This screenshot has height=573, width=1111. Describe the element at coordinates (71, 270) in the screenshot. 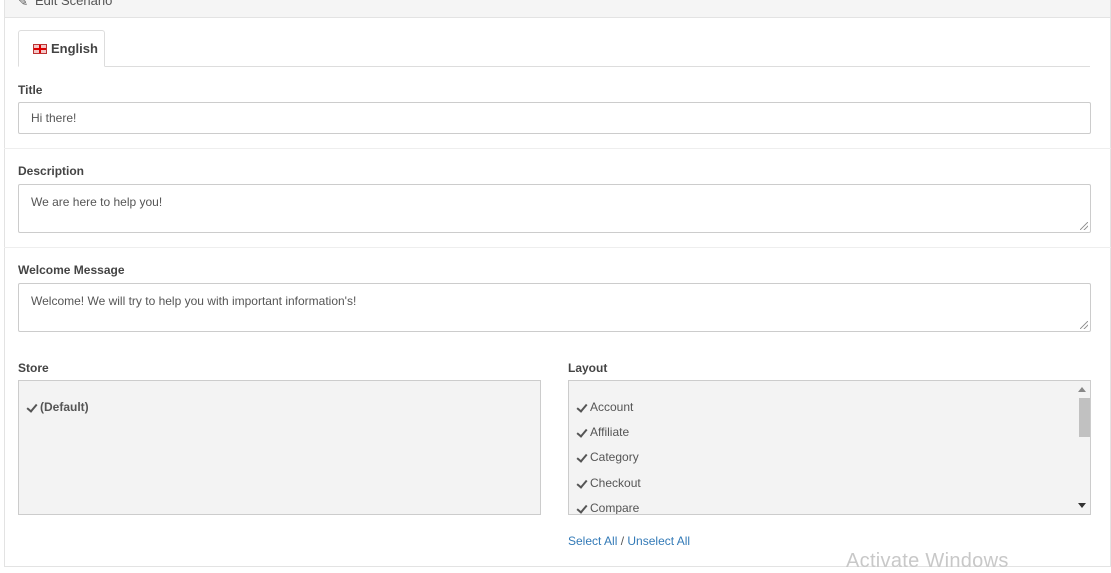

I see `welcome-message-label: Welcome Message` at that location.